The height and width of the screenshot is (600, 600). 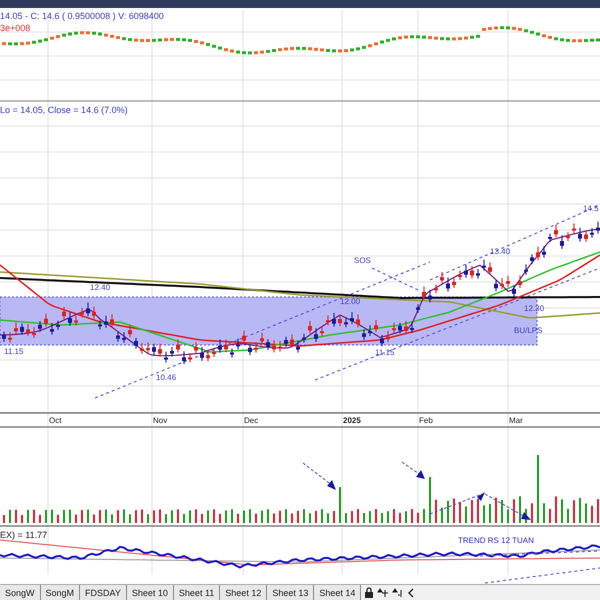 I want to click on scale-label: 3e+008, so click(x=15, y=28).